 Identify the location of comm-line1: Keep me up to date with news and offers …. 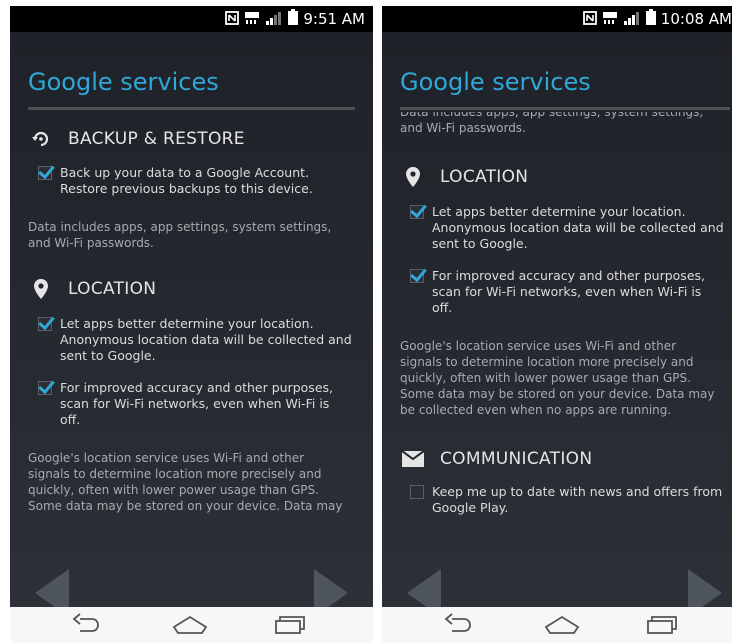
(577, 491).